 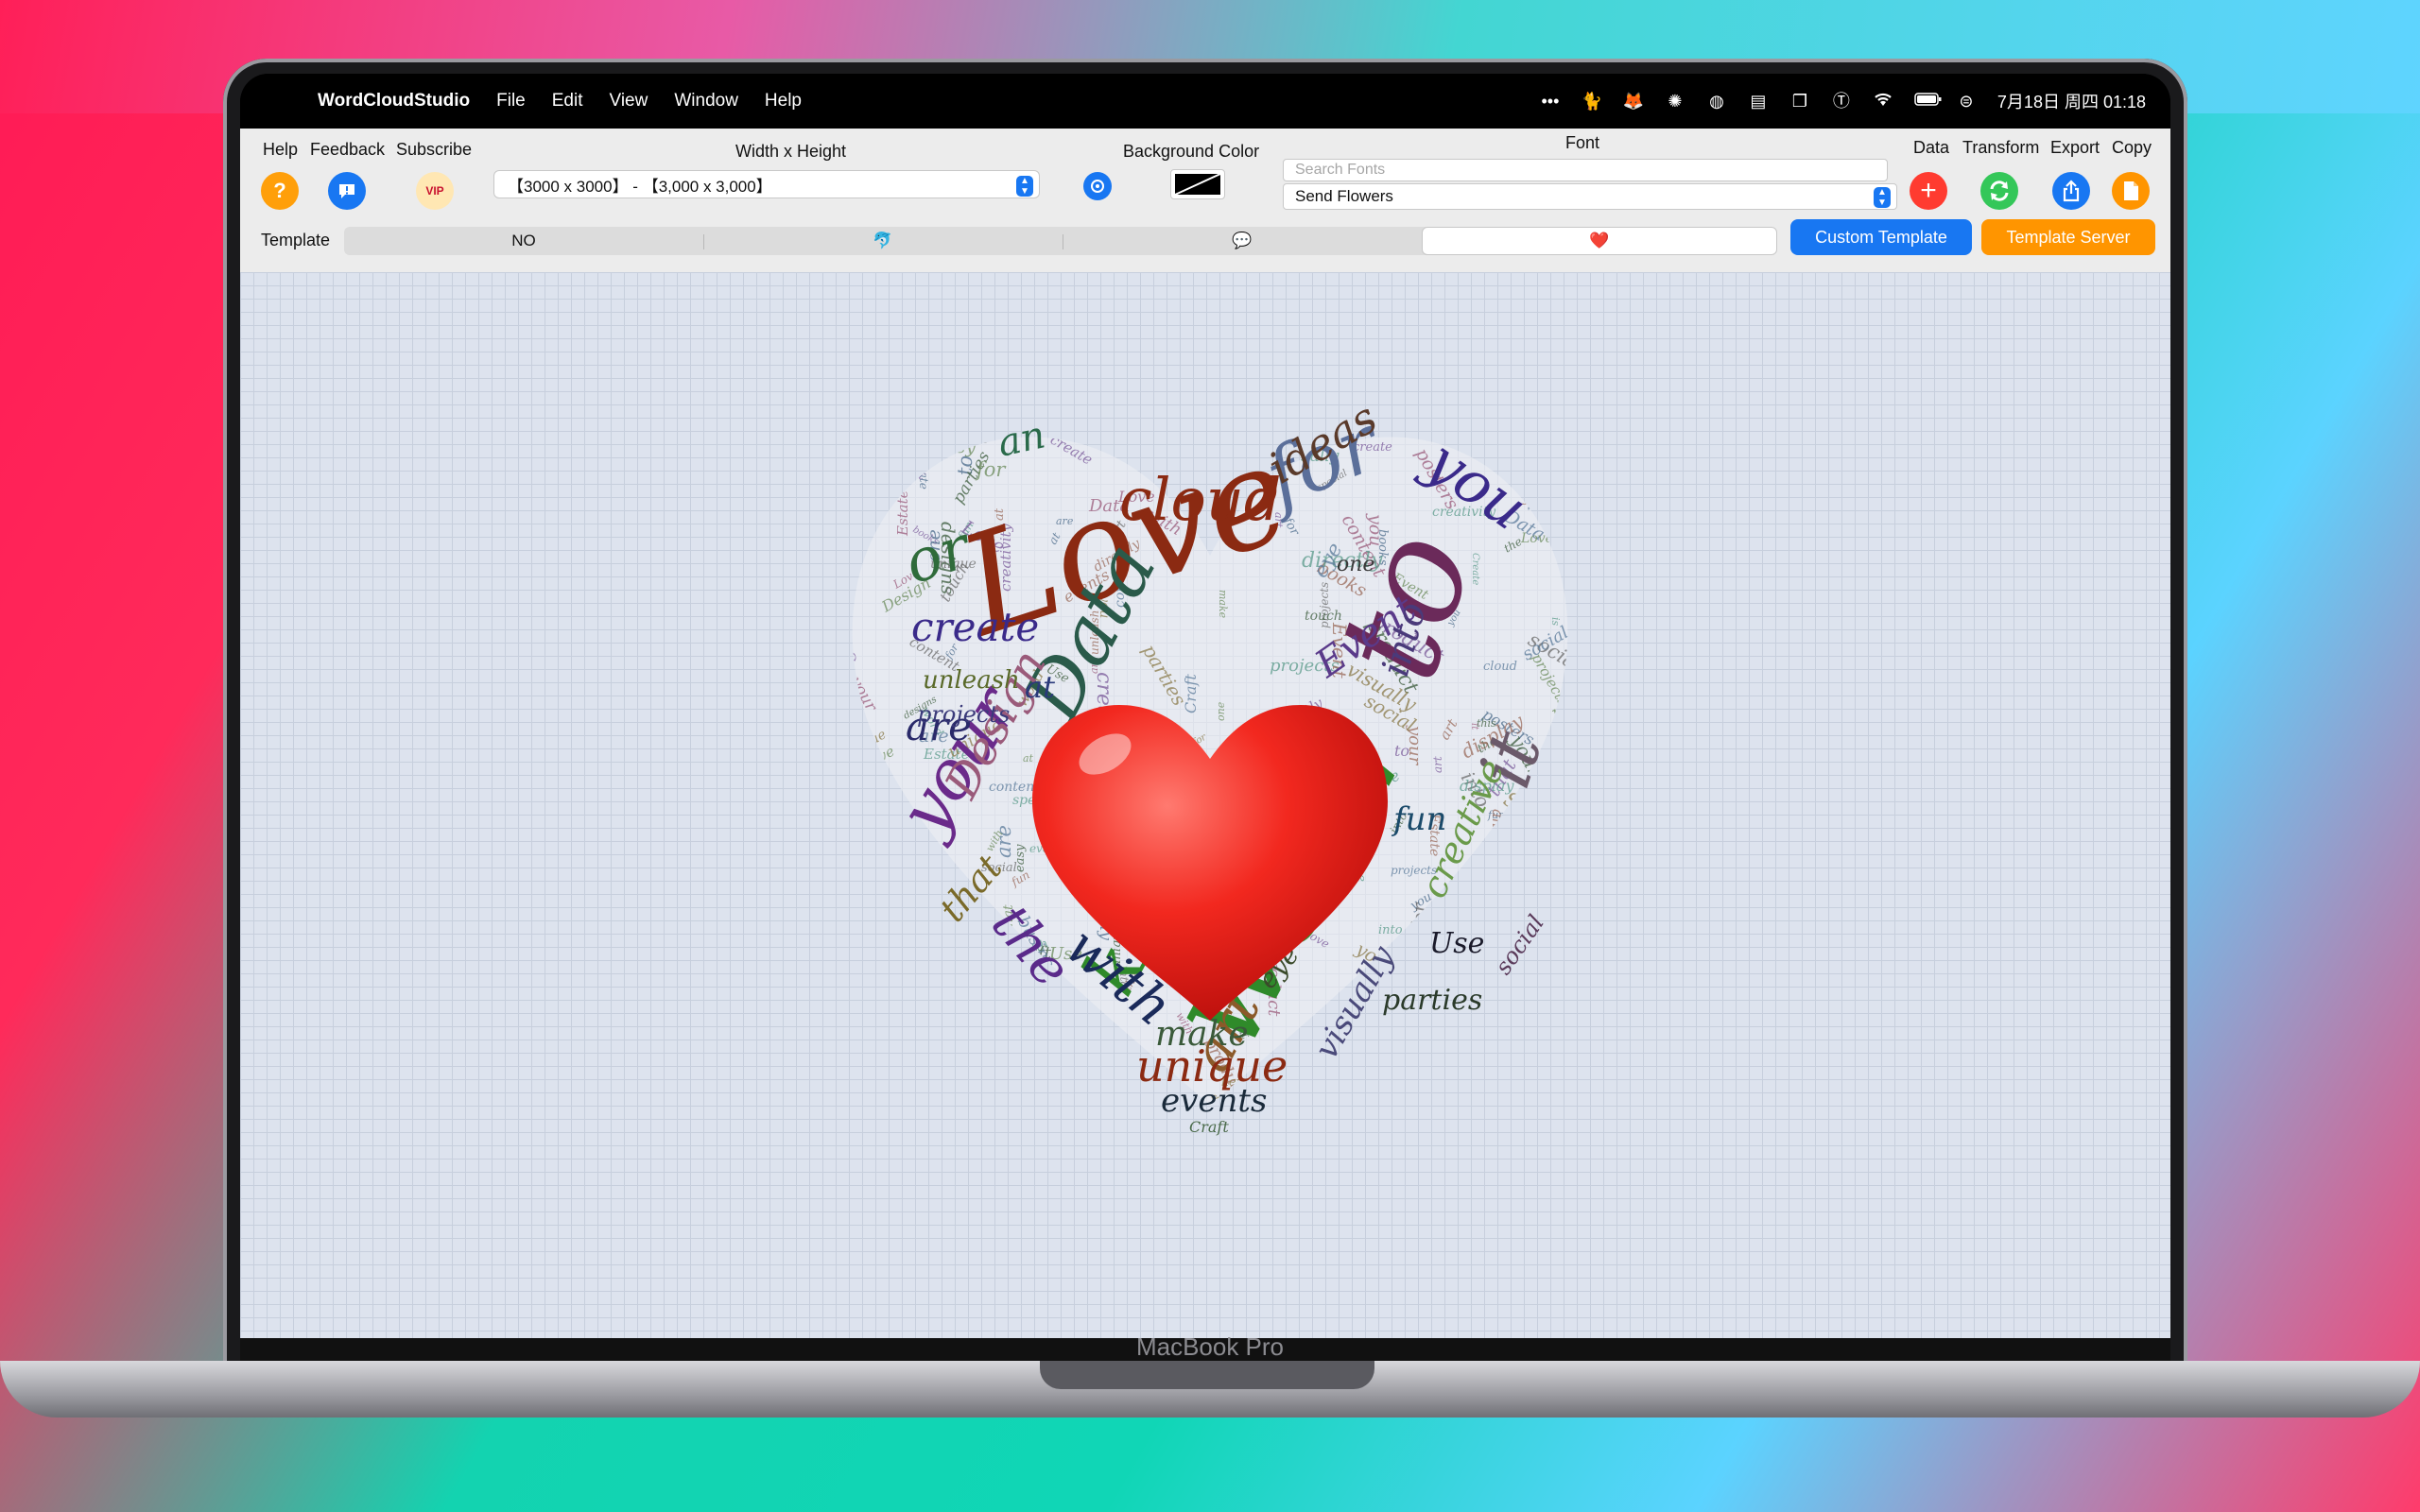 I want to click on cloud-filler-word: product, so click(x=1568, y=453).